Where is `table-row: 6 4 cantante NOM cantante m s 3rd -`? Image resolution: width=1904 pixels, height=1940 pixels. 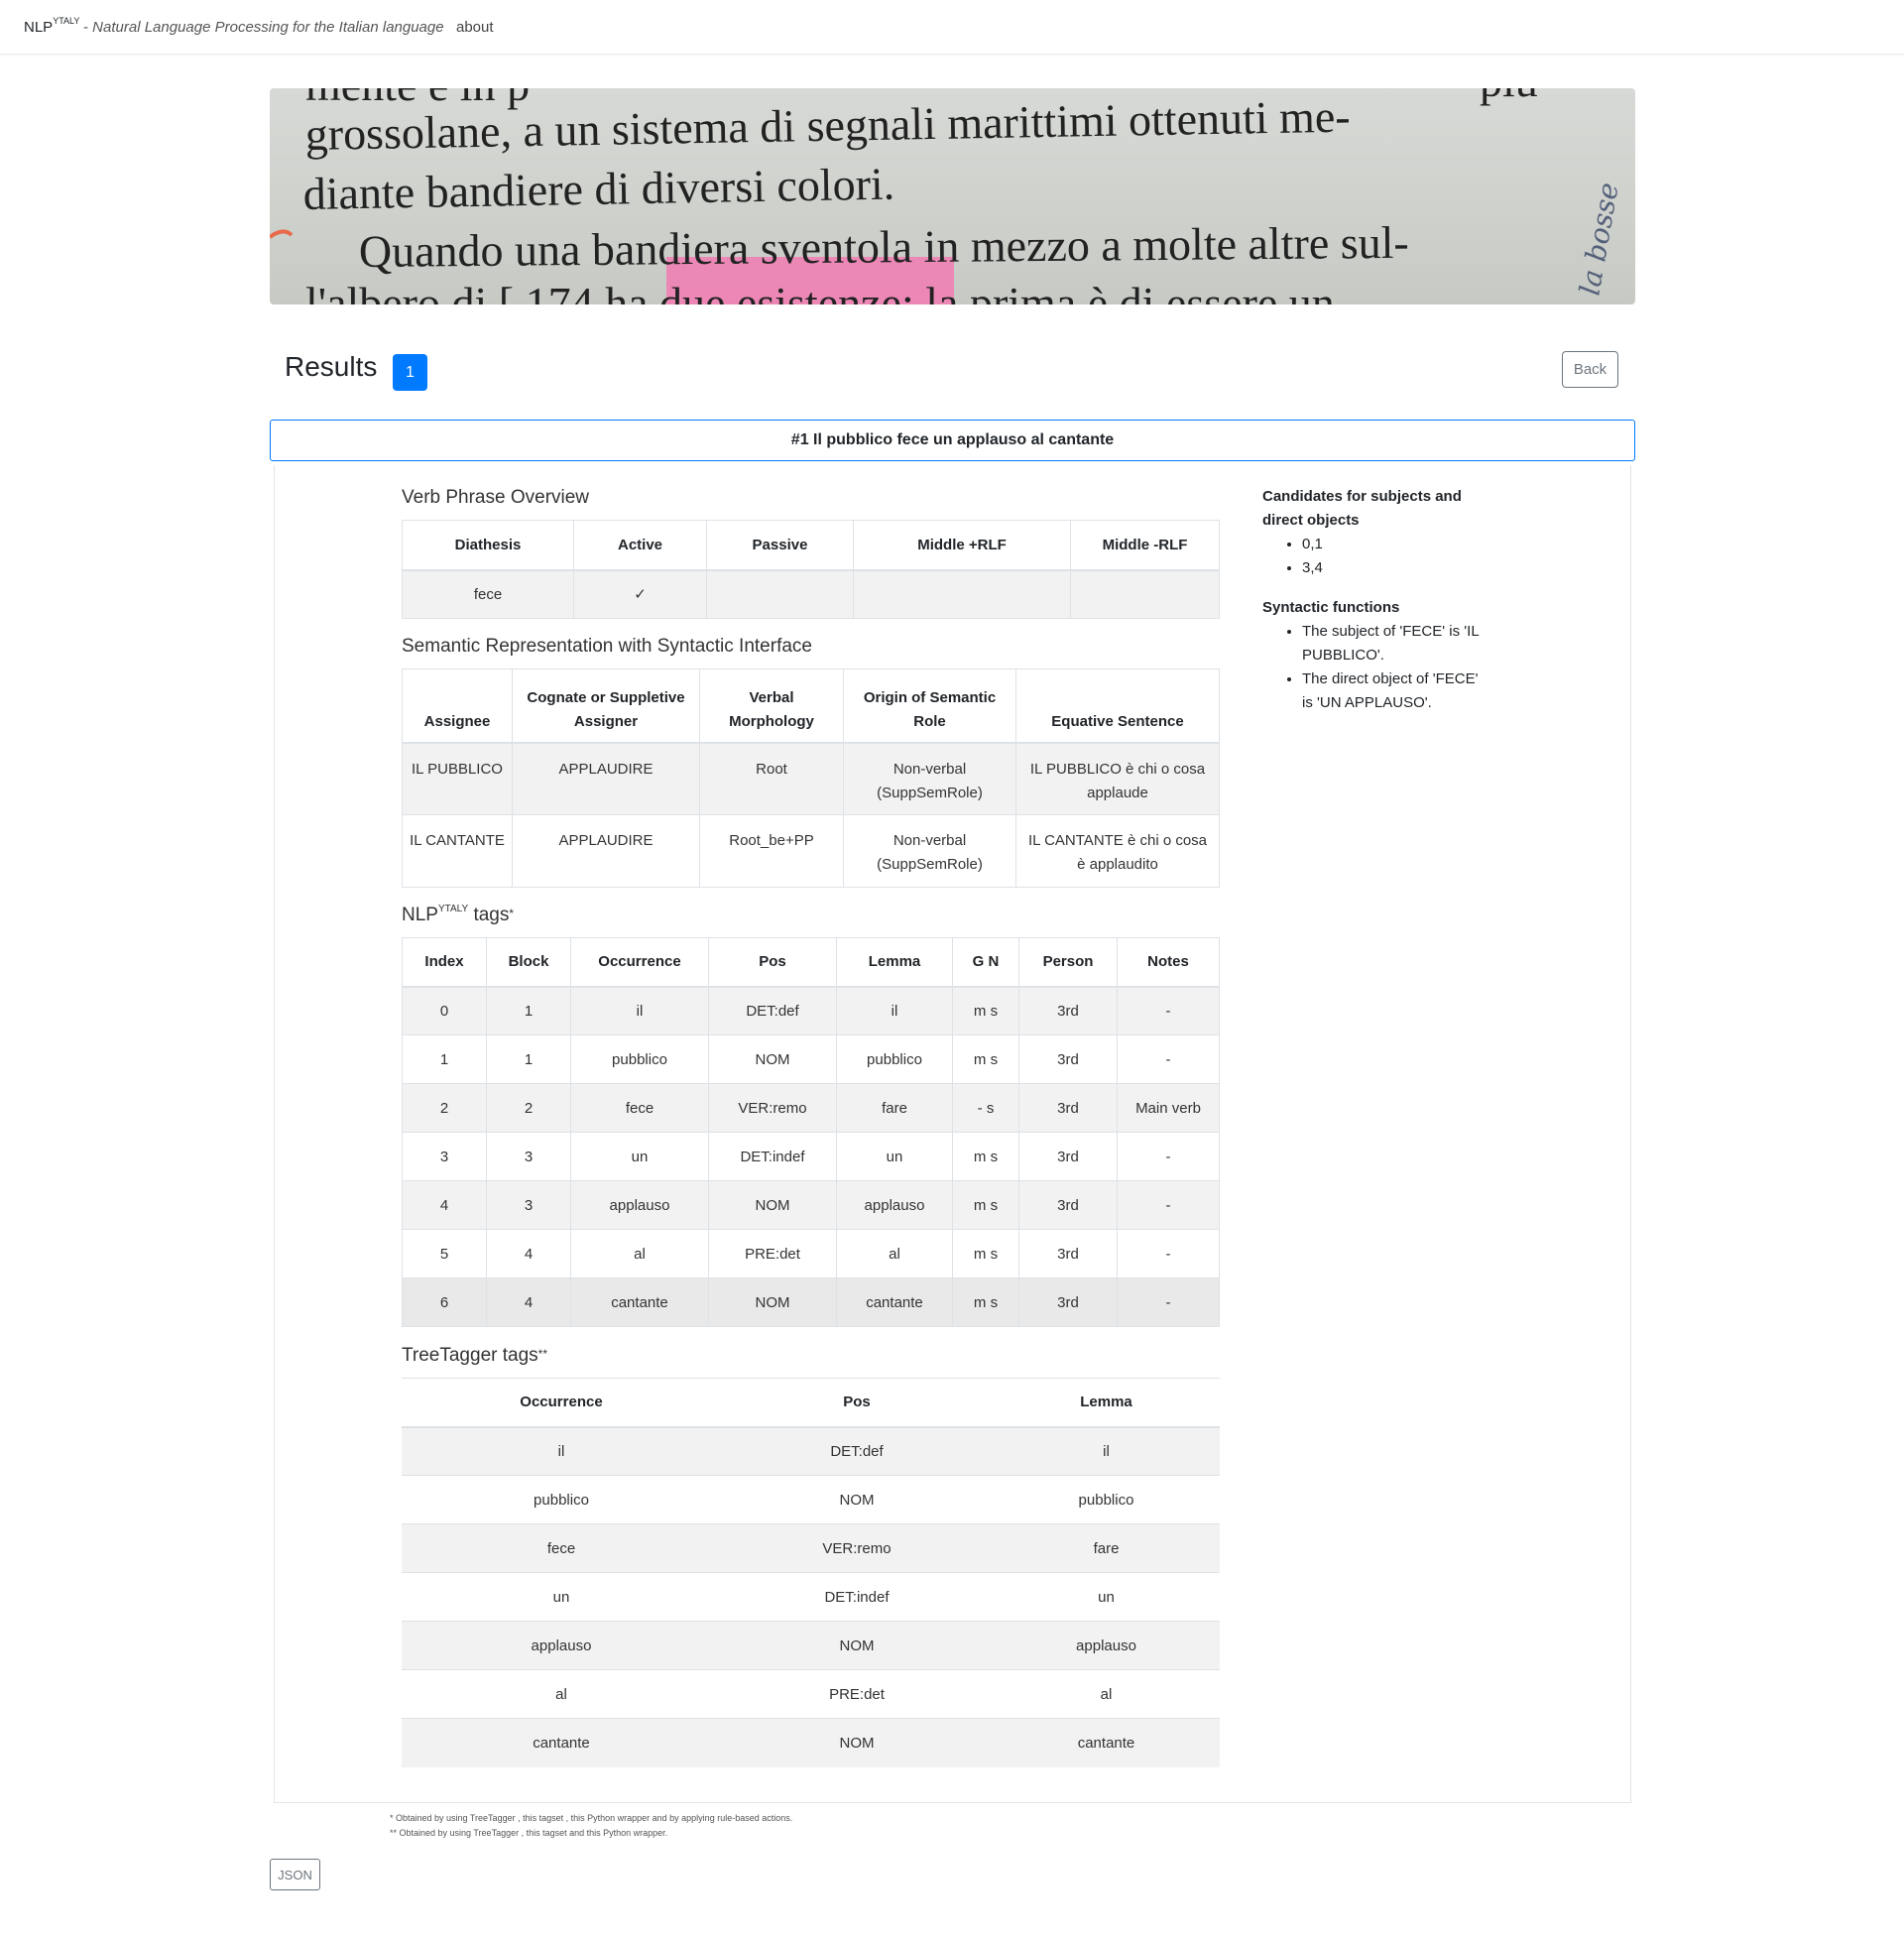
table-row: 6 4 cantante NOM cantante m s 3rd - is located at coordinates (811, 1302).